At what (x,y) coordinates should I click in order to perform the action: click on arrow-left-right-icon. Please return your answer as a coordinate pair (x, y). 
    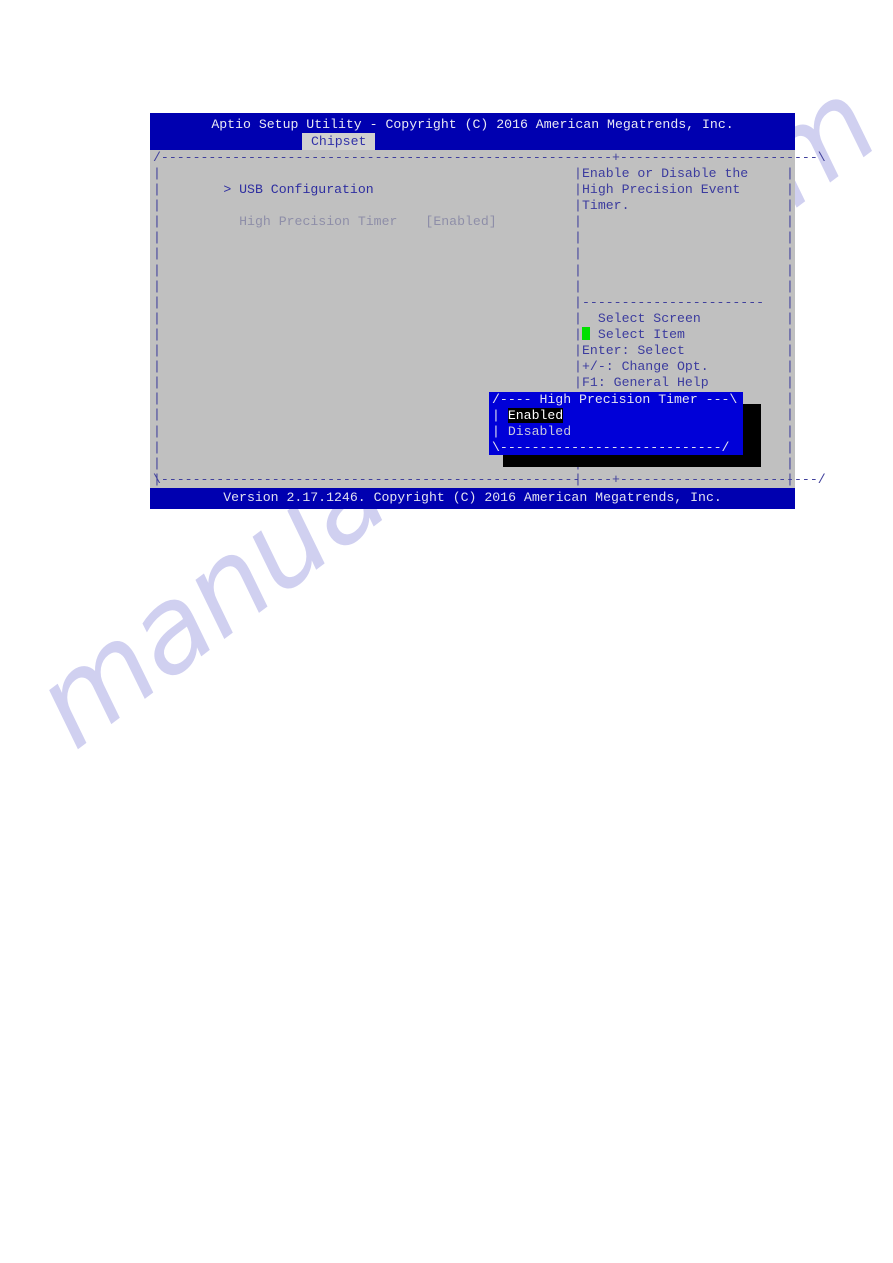
    Looking at the image, I should click on (586, 317).